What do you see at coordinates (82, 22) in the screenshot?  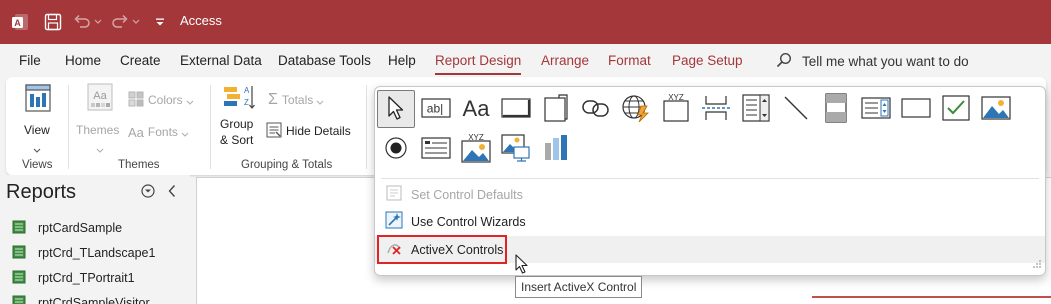 I see `undo-icon` at bounding box center [82, 22].